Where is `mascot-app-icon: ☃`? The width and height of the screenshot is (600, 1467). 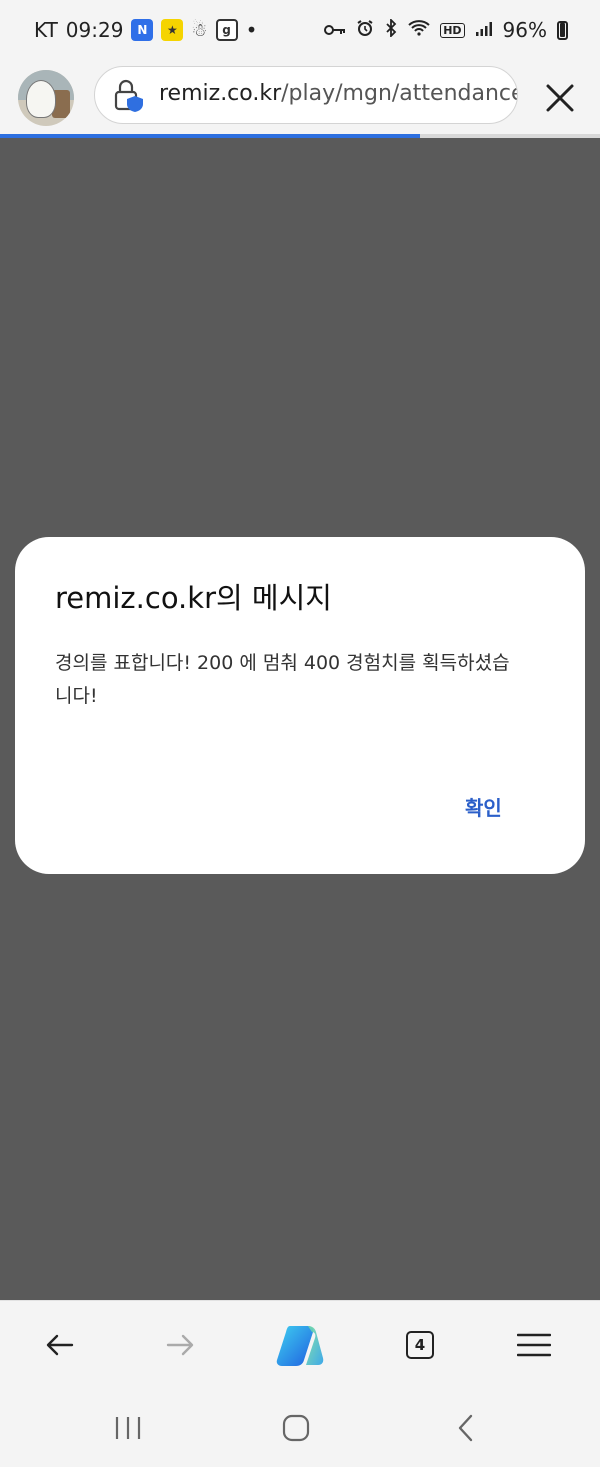 mascot-app-icon: ☃ is located at coordinates (199, 30).